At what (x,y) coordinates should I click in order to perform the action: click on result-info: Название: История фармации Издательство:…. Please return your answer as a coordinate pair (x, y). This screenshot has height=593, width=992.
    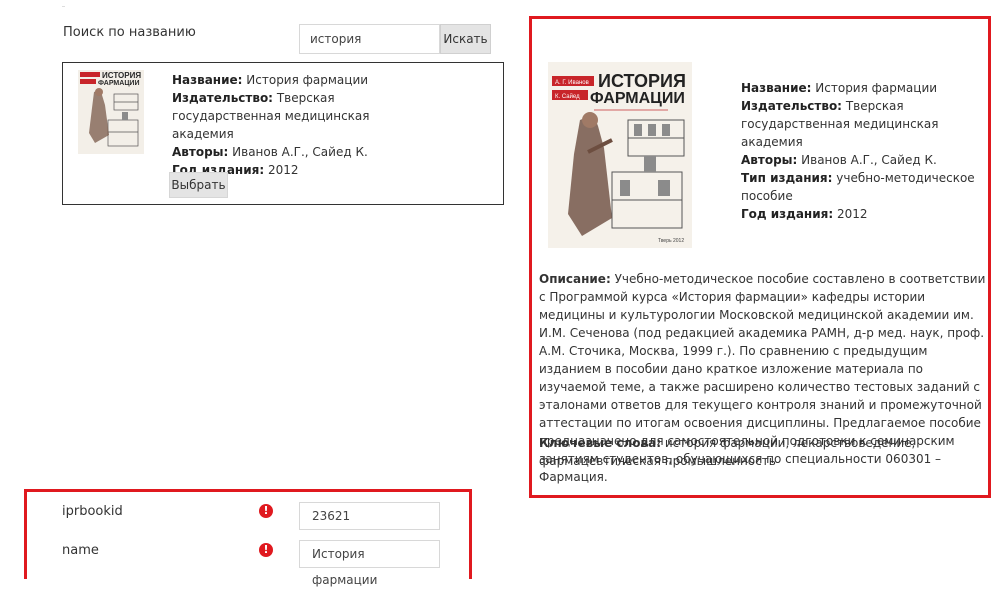
    Looking at the image, I should click on (292, 125).